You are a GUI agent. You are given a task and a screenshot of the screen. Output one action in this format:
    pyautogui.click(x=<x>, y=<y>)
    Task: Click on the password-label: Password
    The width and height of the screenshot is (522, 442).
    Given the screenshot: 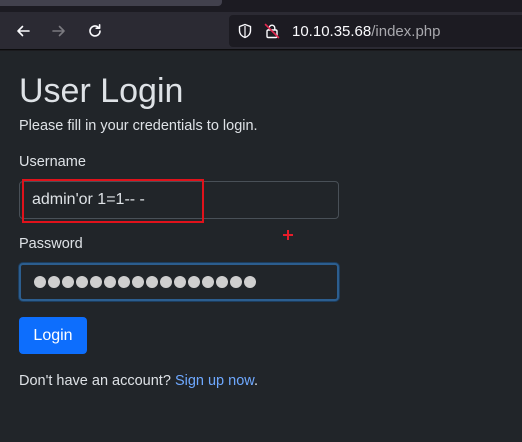 What is the action you would take?
    pyautogui.click(x=51, y=244)
    